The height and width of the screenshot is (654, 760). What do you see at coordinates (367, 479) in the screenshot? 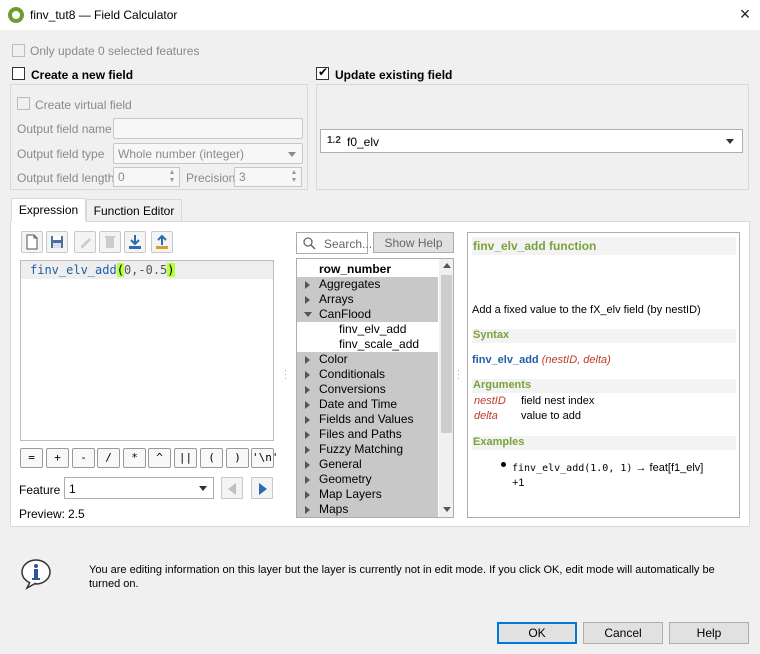
I see `tree-item-group: Geometry` at bounding box center [367, 479].